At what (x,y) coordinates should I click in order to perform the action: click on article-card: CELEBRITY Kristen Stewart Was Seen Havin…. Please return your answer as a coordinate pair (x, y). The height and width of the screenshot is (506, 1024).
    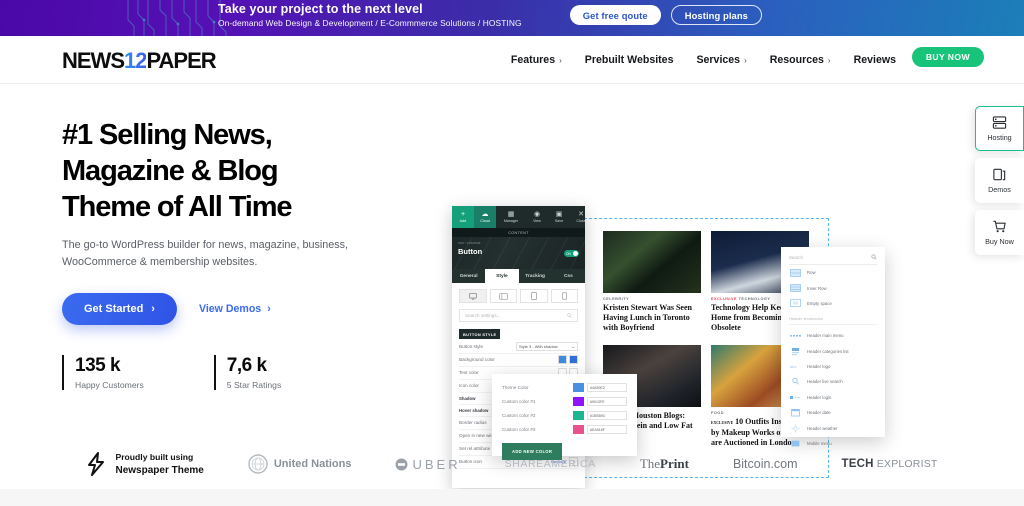
    Looking at the image, I should click on (652, 282).